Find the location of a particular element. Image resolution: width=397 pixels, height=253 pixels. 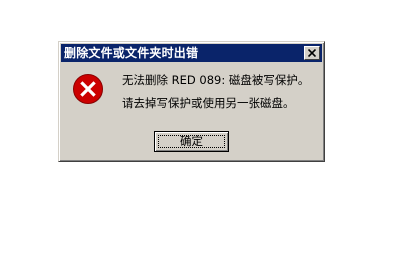

ok-button-label: 确定 is located at coordinates (191, 141).